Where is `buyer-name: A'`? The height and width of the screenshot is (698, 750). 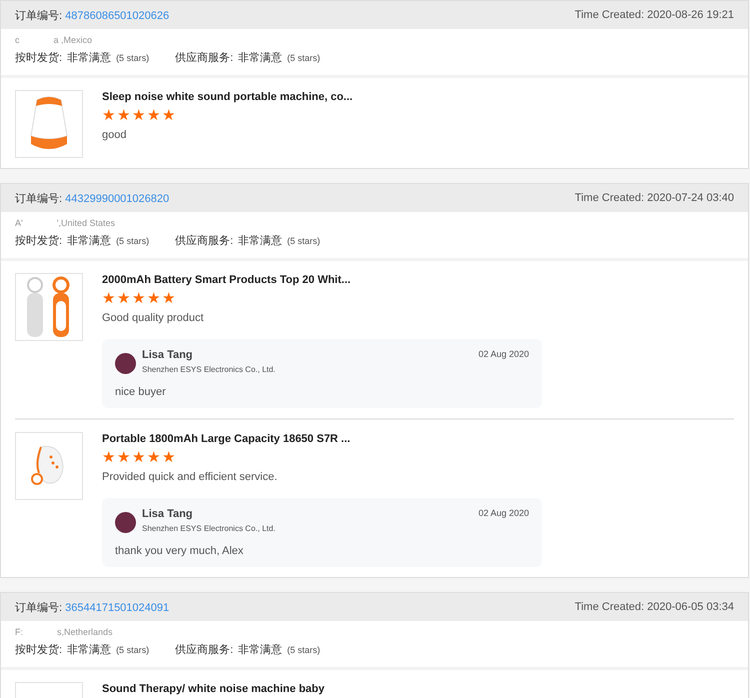
buyer-name: A' is located at coordinates (19, 223).